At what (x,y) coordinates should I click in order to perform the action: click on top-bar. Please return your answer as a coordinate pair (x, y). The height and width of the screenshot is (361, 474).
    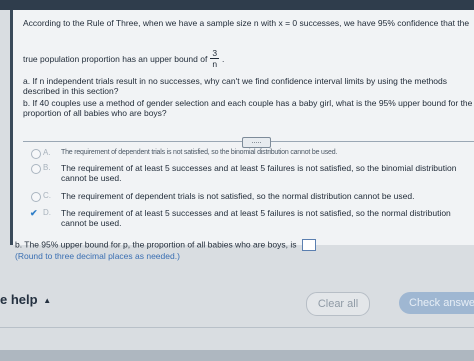
    Looking at the image, I should click on (237, 5).